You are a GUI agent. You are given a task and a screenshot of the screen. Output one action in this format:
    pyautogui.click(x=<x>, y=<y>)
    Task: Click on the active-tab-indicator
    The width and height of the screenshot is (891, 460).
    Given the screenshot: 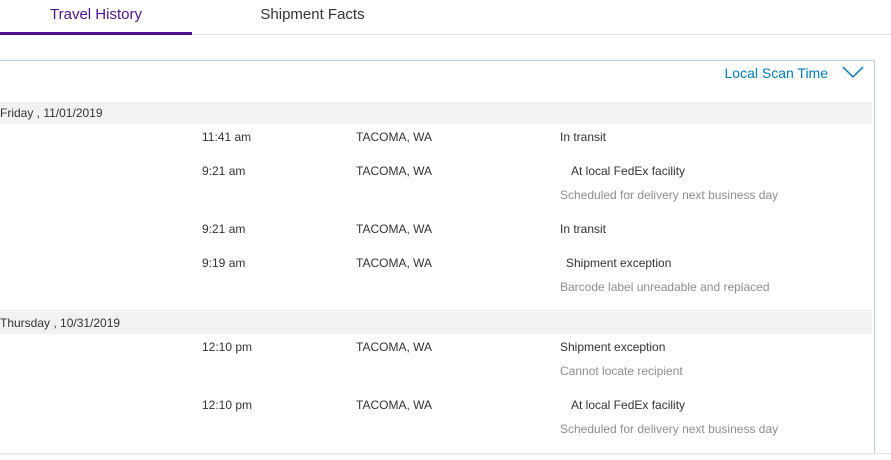 What is the action you would take?
    pyautogui.click(x=96, y=33)
    